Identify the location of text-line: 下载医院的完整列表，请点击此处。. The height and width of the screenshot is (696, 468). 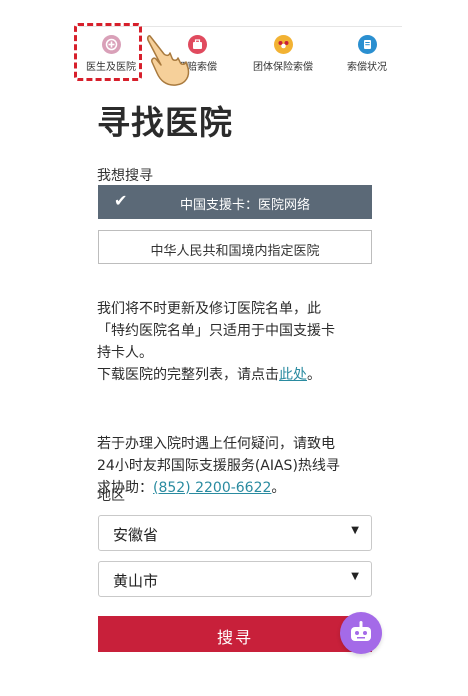
(242, 375).